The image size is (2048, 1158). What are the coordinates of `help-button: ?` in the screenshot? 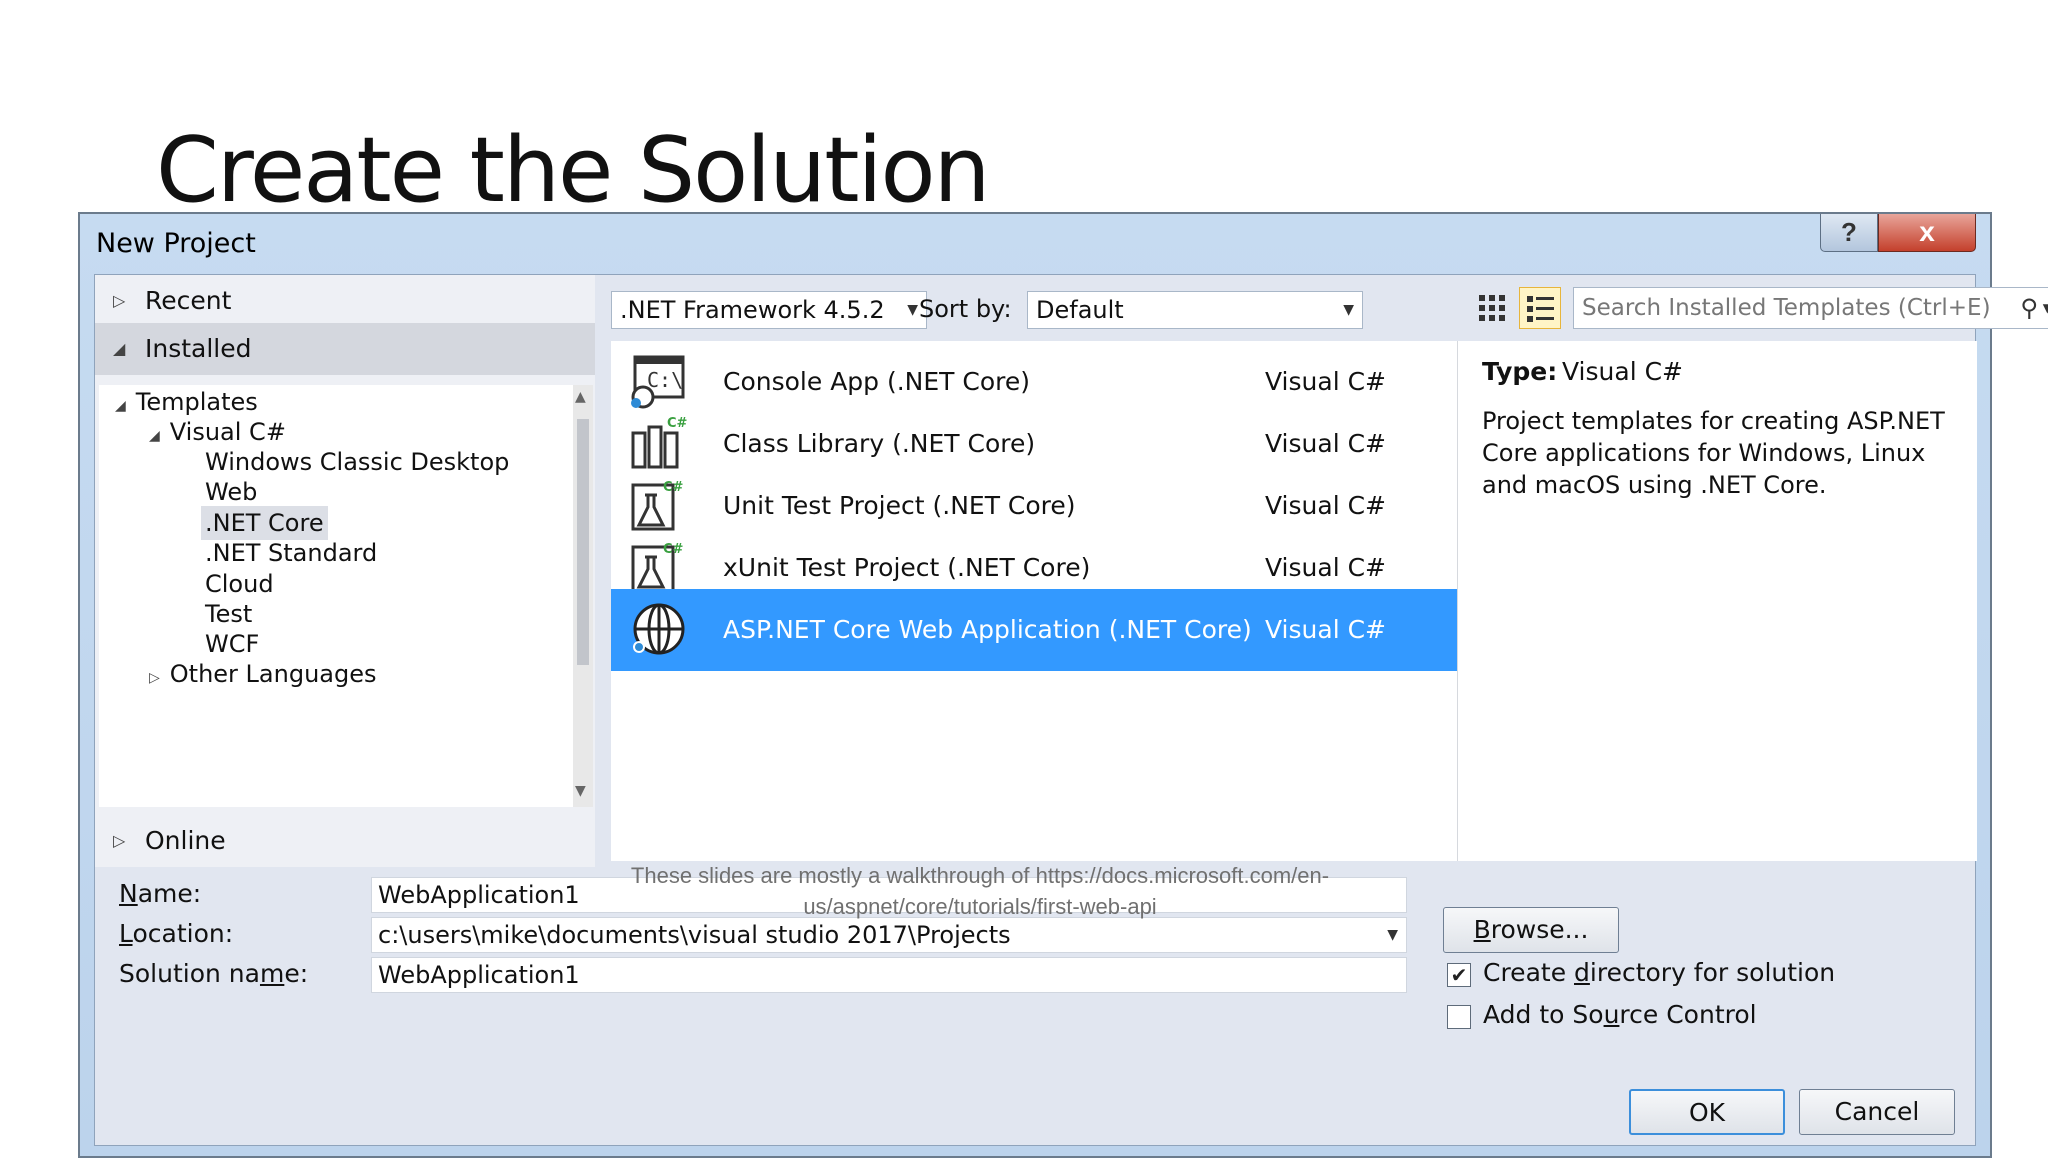 It's located at (1849, 233).